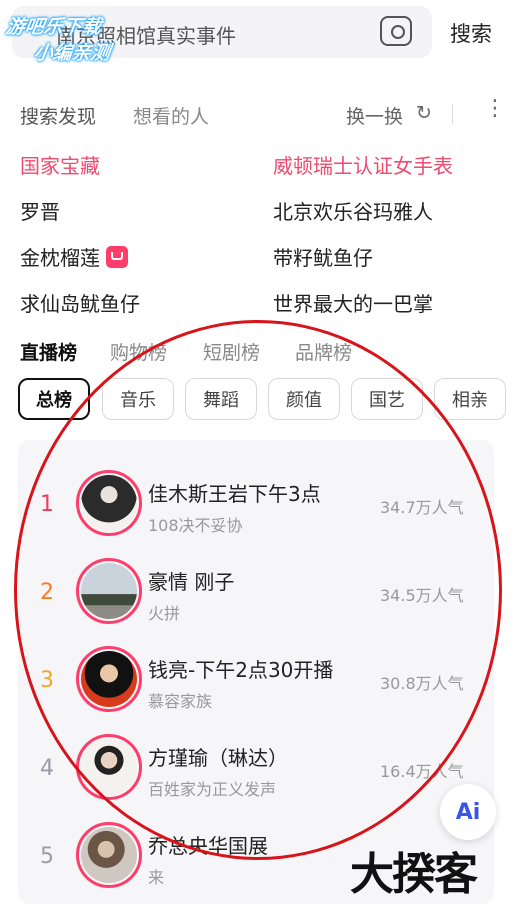 The height and width of the screenshot is (904, 514). Describe the element at coordinates (495, 108) in the screenshot. I see `more-icon: ⋮` at that location.